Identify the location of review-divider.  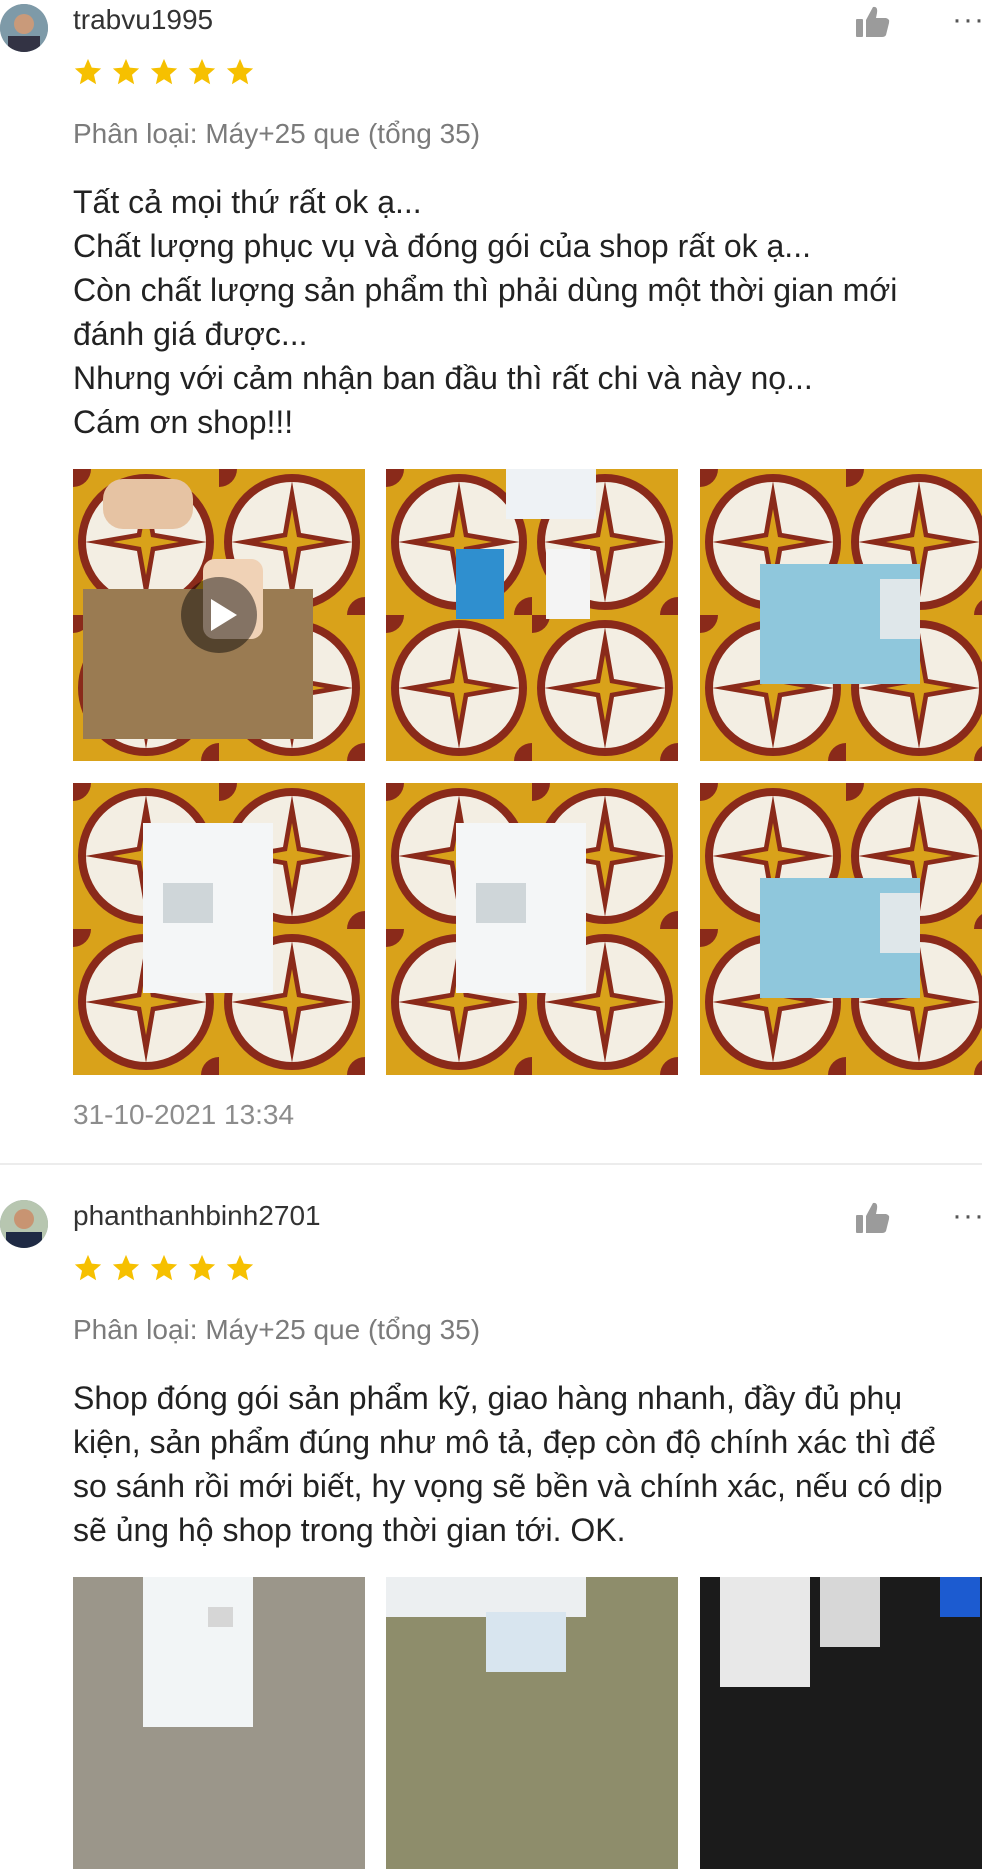
(491, 1164).